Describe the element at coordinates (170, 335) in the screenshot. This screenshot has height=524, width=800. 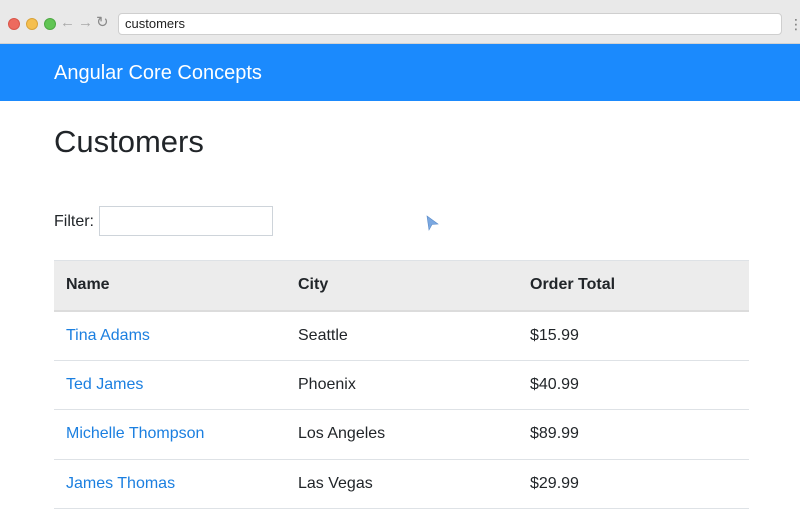
I see `name-cell: Tina Adams` at that location.